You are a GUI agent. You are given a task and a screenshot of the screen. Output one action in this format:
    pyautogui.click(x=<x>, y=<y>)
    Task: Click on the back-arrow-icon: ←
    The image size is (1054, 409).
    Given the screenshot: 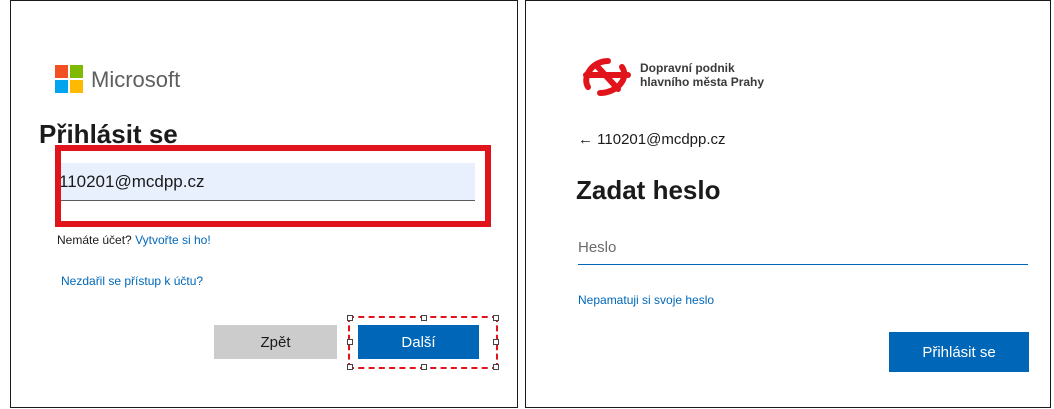 What is the action you would take?
    pyautogui.click(x=585, y=139)
    